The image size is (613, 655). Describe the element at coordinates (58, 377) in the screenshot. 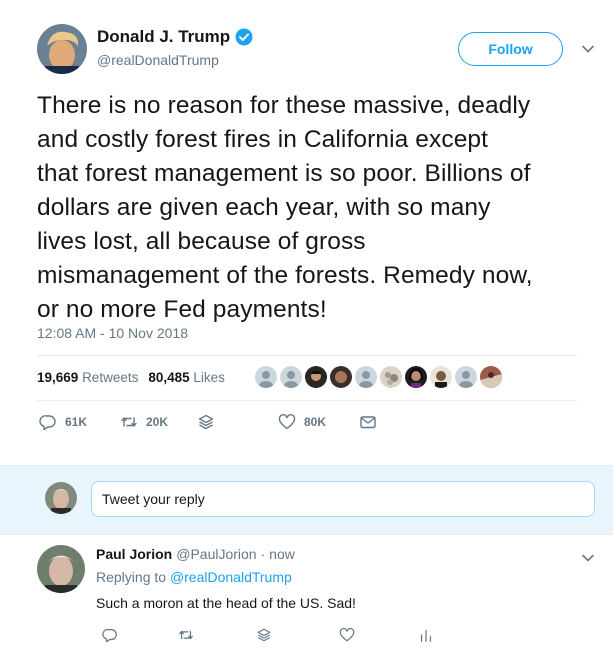

I see `retweets-count: 19,669` at that location.